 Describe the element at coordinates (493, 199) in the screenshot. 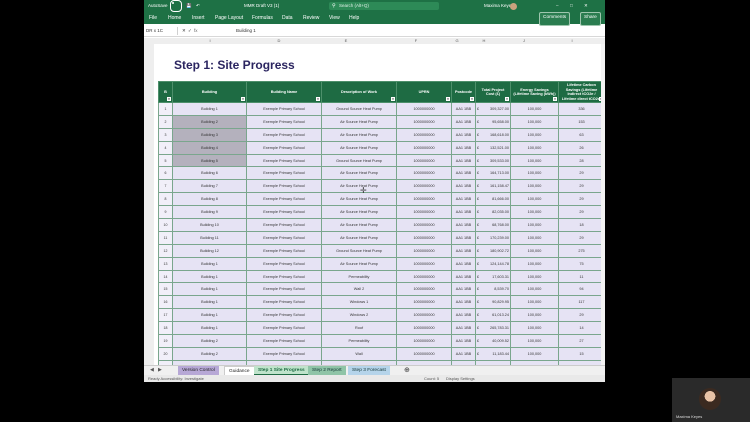

I see `total-cost-cell: £81,666.00` at that location.